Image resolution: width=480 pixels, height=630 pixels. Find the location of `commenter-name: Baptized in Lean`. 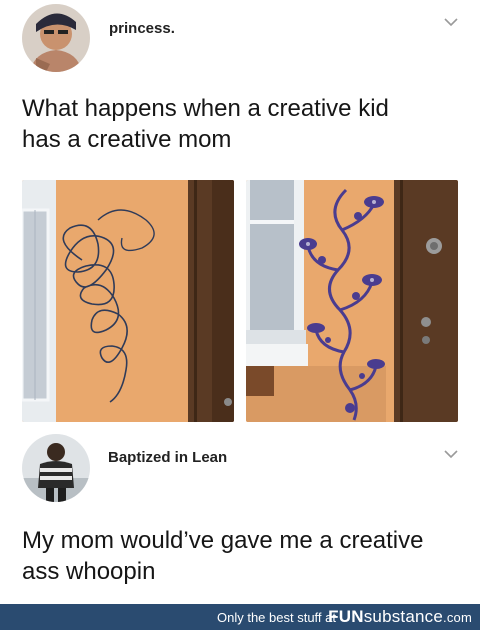

commenter-name: Baptized in Lean is located at coordinates (167, 457).